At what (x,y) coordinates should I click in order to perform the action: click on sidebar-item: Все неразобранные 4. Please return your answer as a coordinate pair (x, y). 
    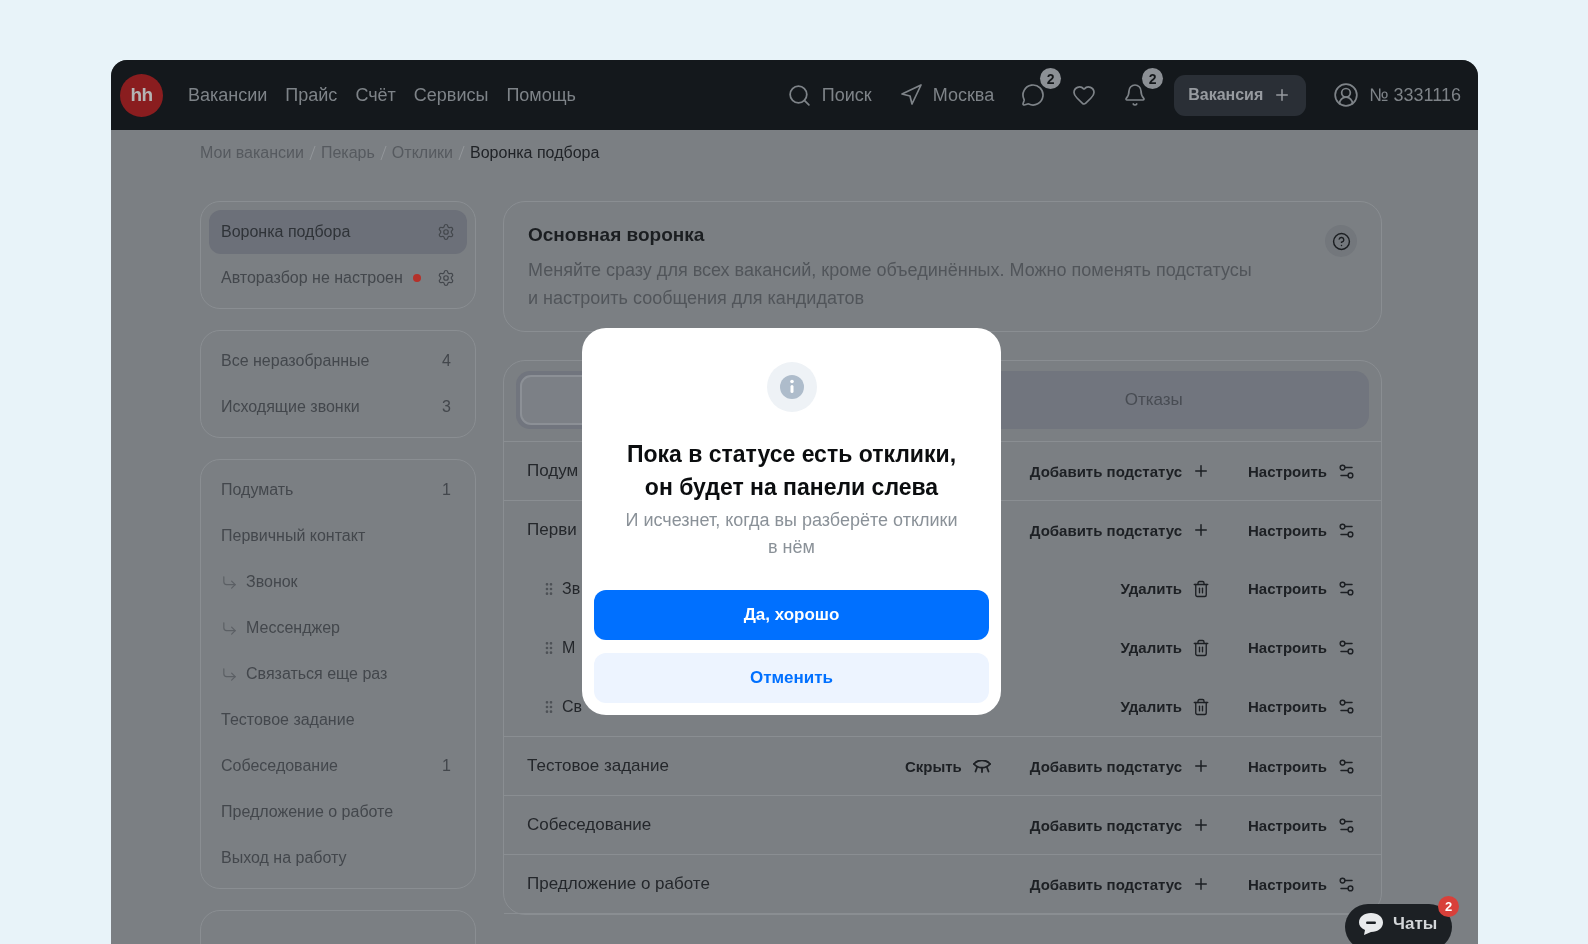
    Looking at the image, I should click on (338, 361).